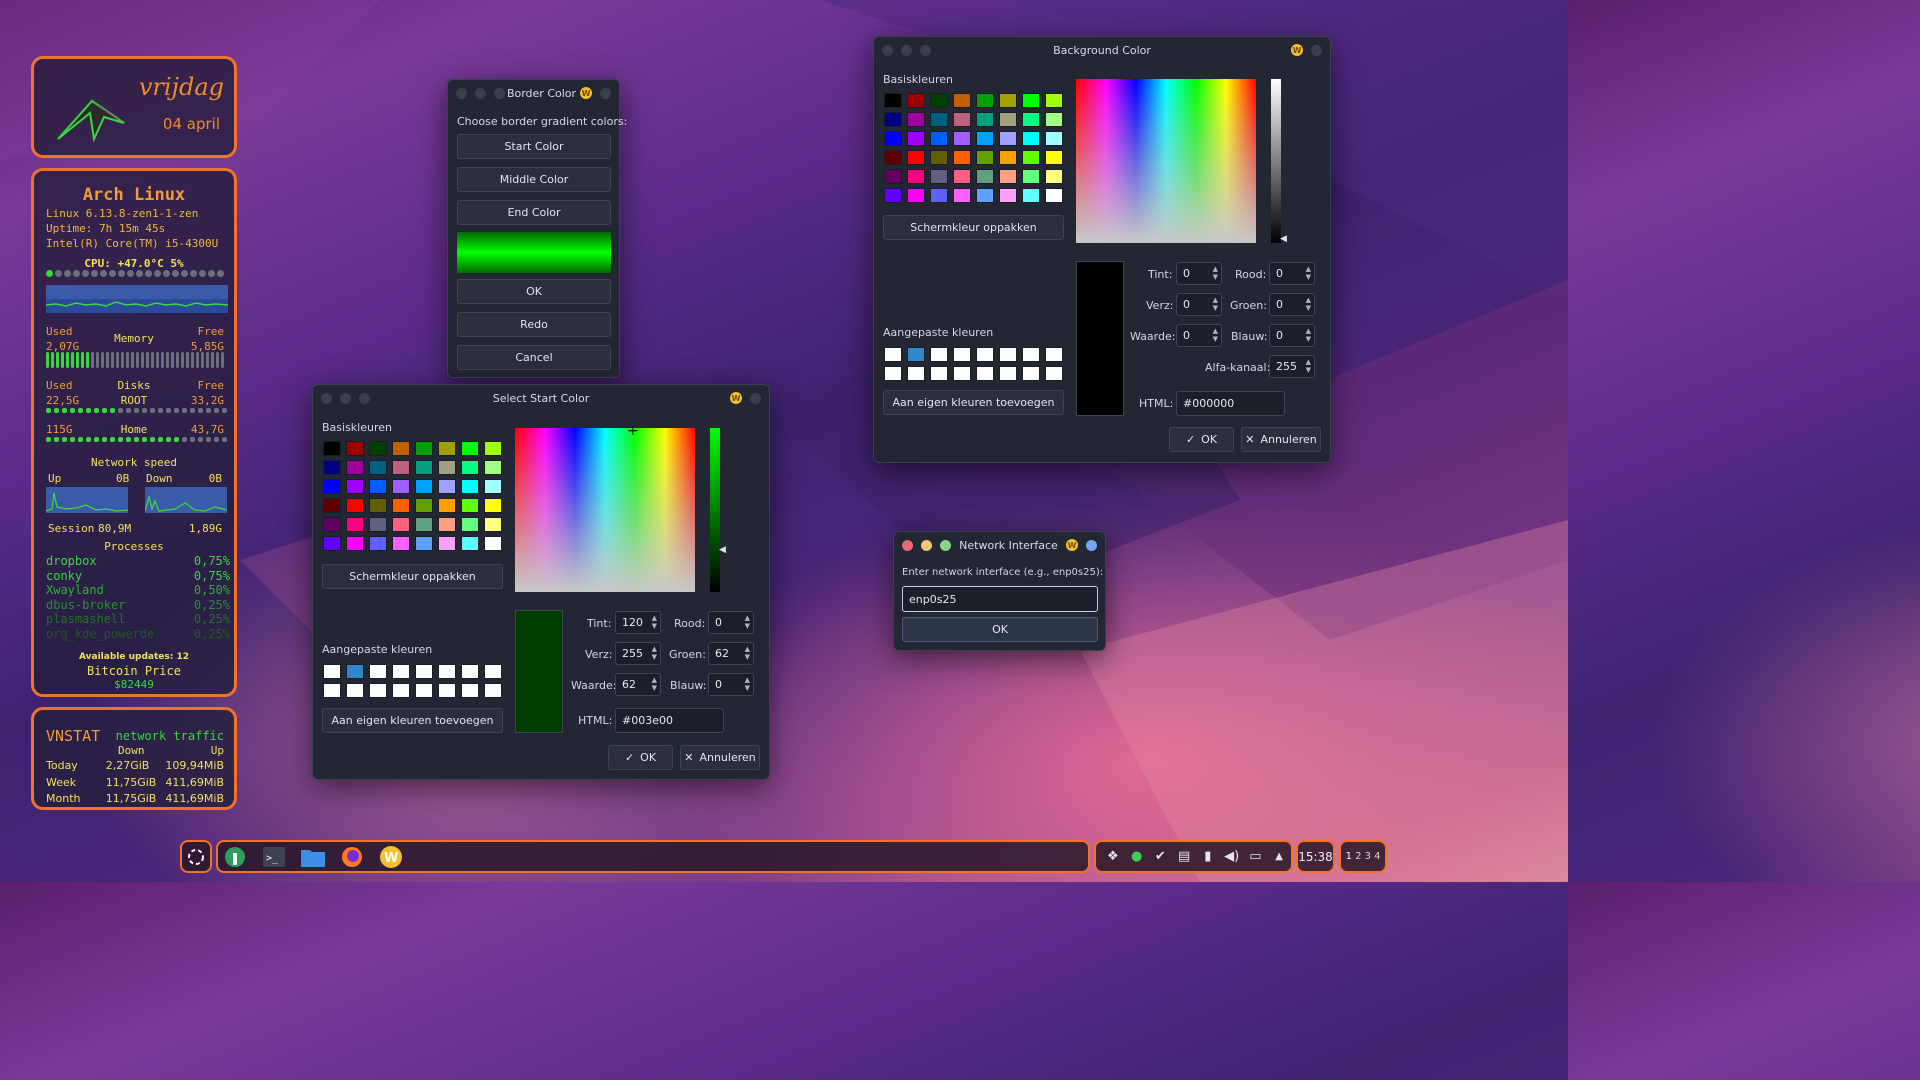  Describe the element at coordinates (1349, 856) in the screenshot. I see `workspace-1: 1` at that location.